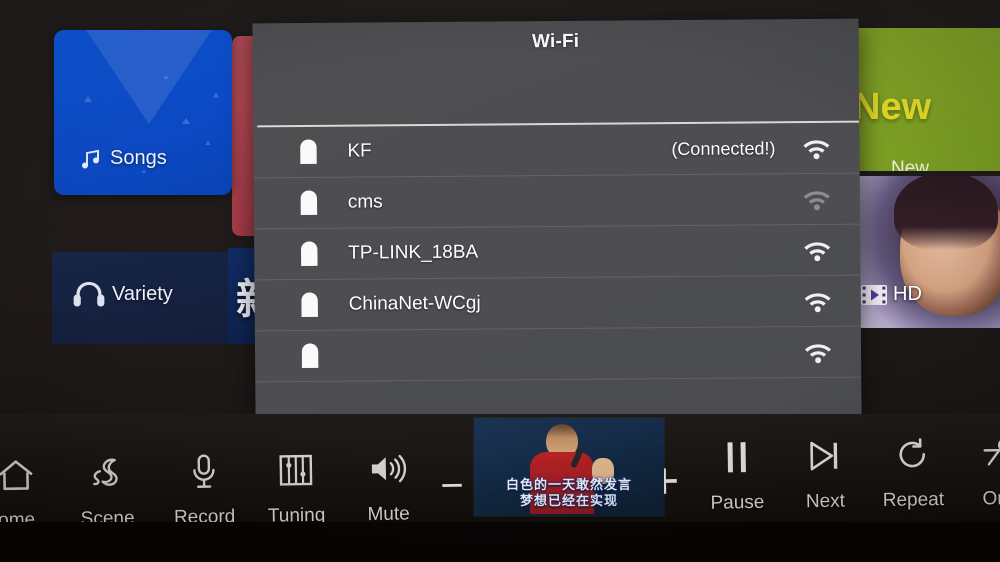 The image size is (1000, 562). I want to click on tile-new: New New, so click(922, 99).